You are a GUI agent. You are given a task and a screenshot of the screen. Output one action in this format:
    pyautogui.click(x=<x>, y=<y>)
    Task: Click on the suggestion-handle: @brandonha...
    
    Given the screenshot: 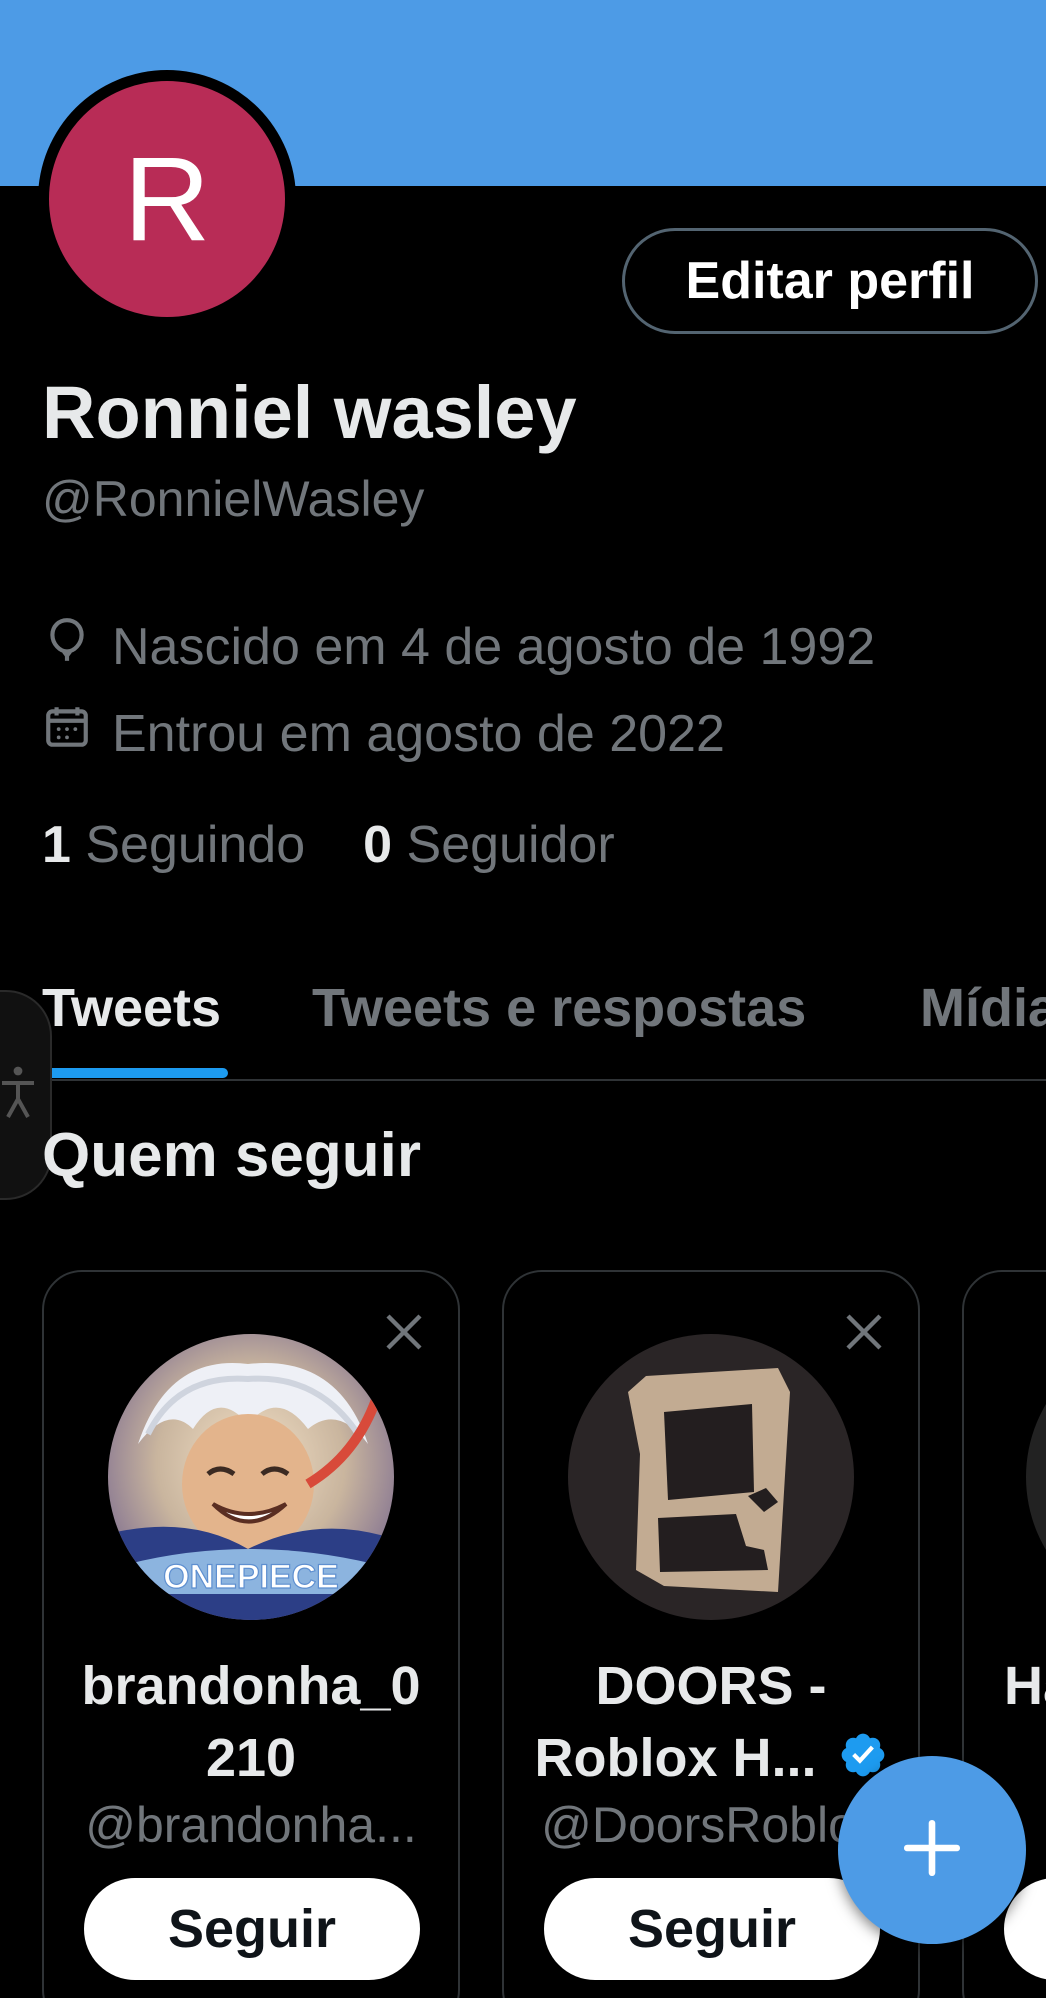 What is the action you would take?
    pyautogui.click(x=251, y=1825)
    